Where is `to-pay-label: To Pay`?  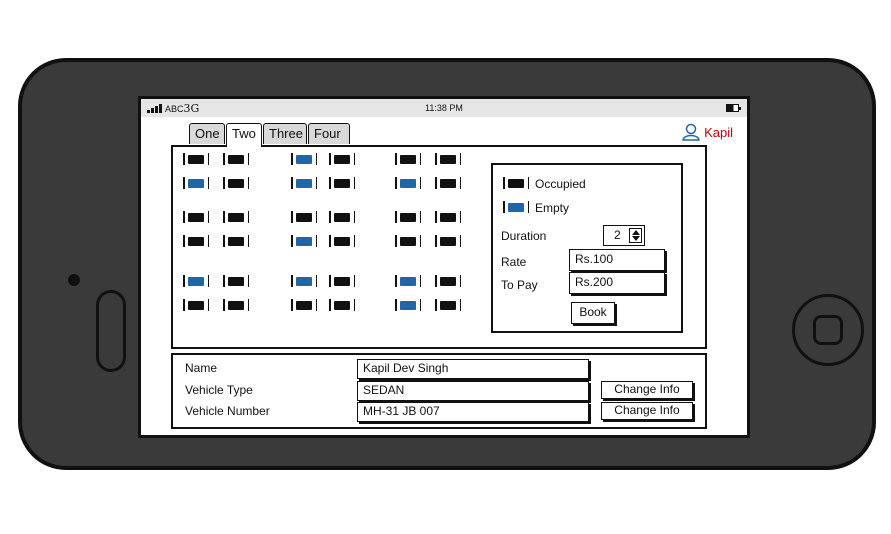 to-pay-label: To Pay is located at coordinates (519, 285).